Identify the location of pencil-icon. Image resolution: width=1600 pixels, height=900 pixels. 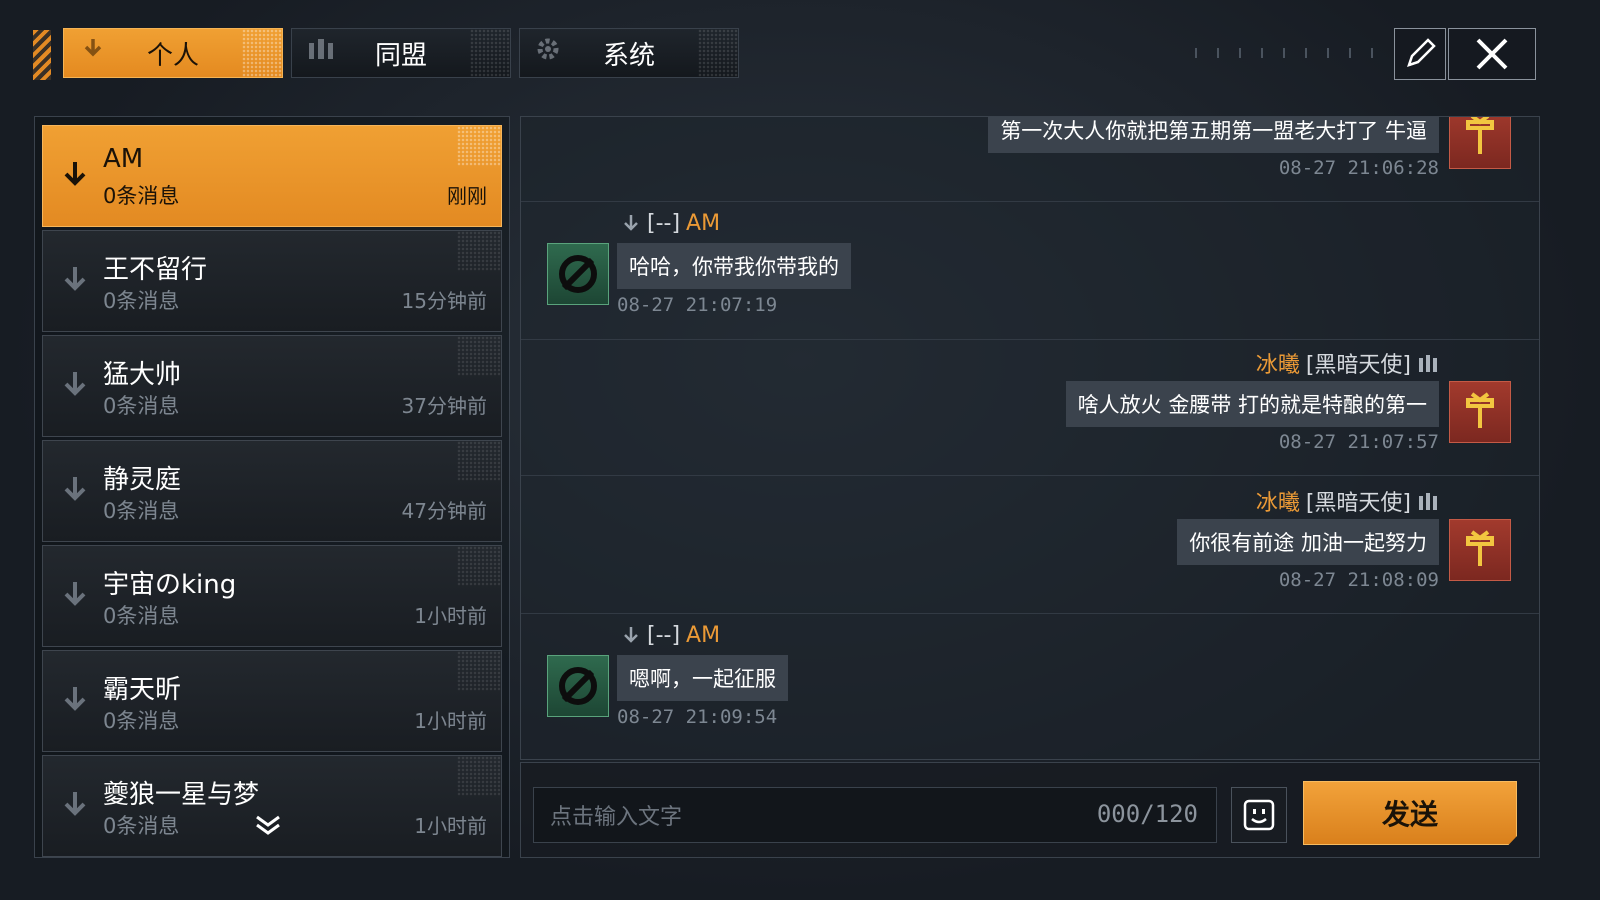
(1421, 52).